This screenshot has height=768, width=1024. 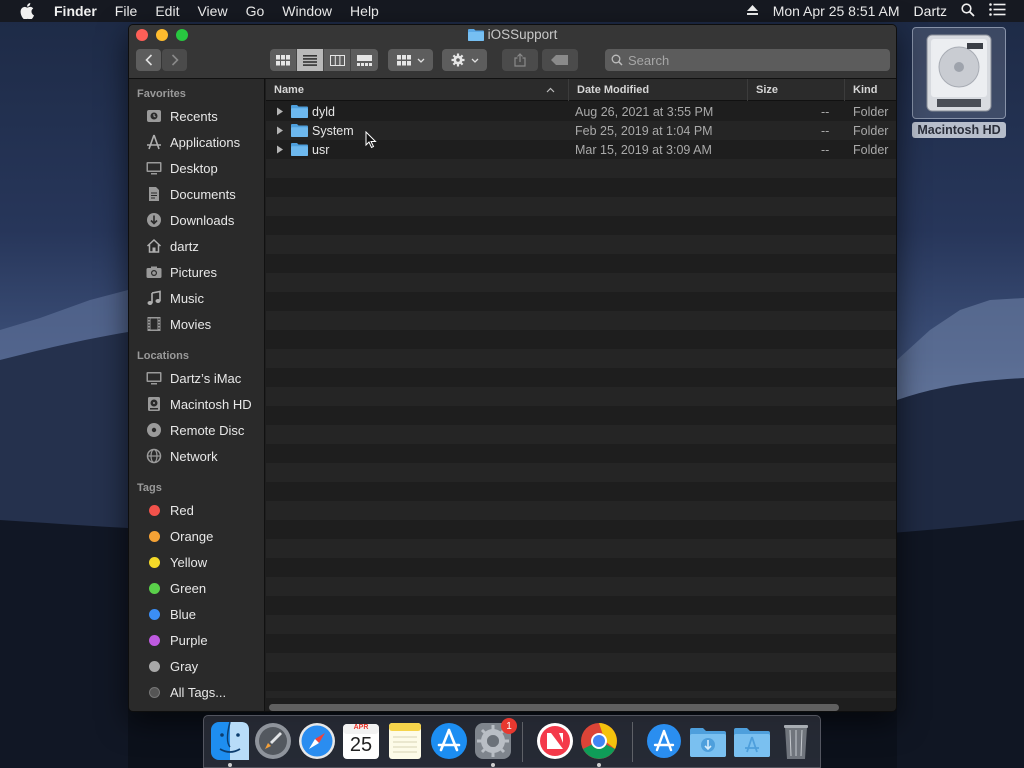 I want to click on tag-button, so click(x=560, y=60).